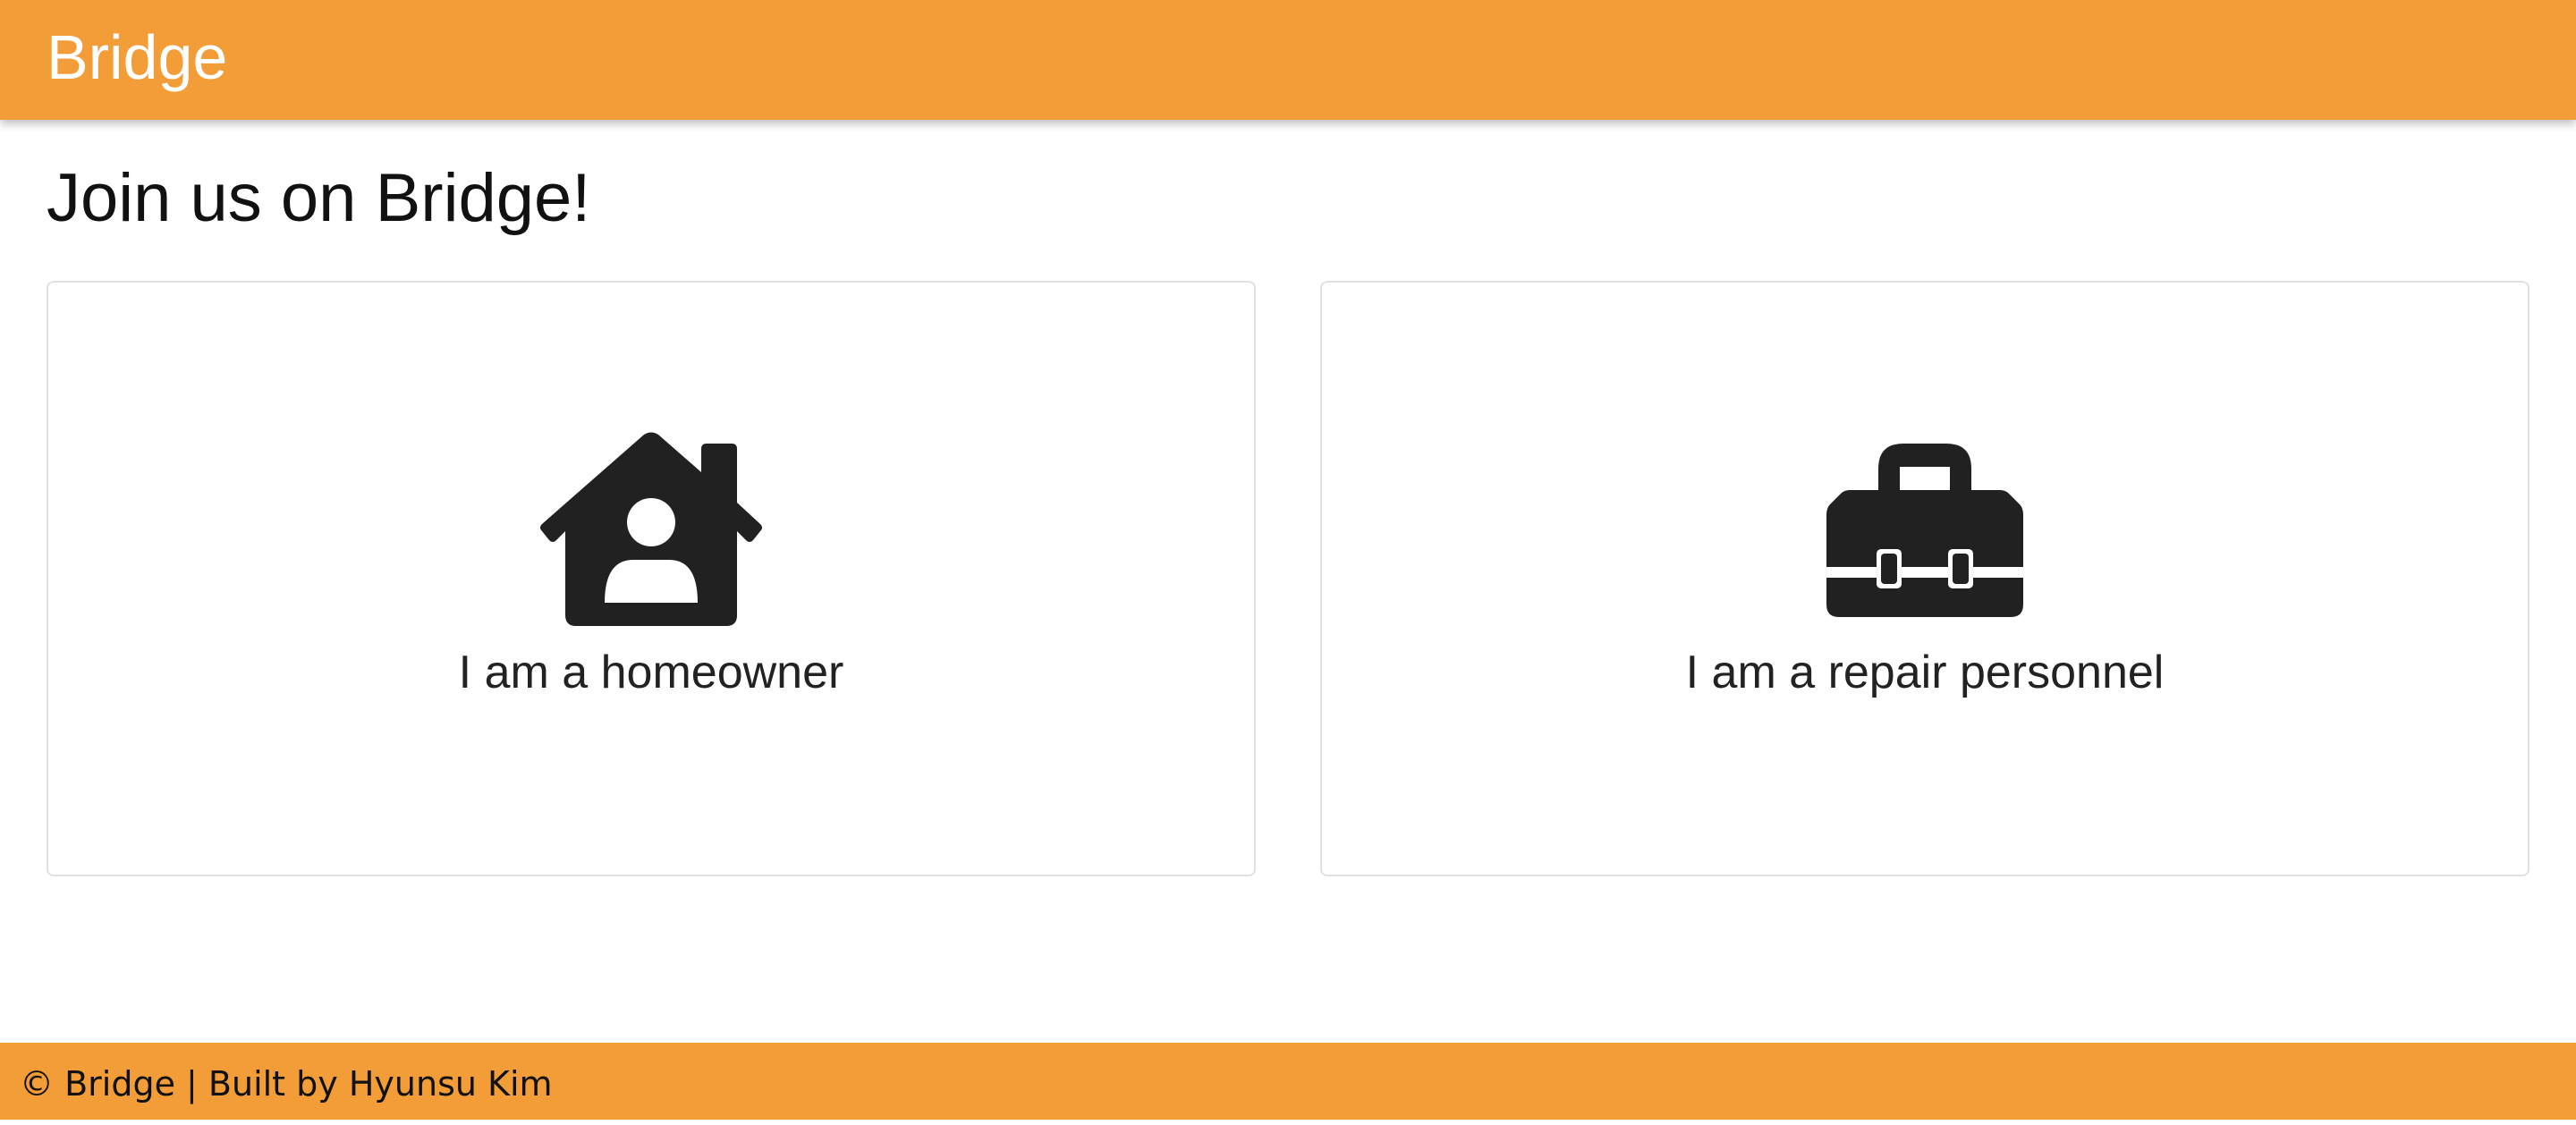 Image resolution: width=2576 pixels, height=1125 pixels. Describe the element at coordinates (651, 528) in the screenshot. I see `house-user-icon` at that location.